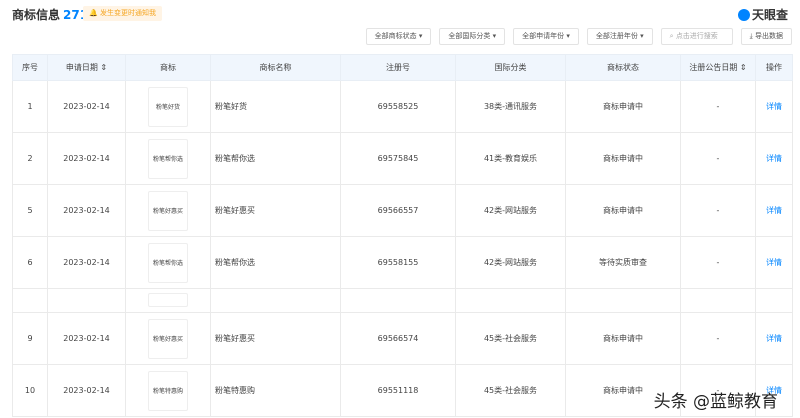  What do you see at coordinates (751, 36) in the screenshot?
I see `download-icon: ⤓` at bounding box center [751, 36].